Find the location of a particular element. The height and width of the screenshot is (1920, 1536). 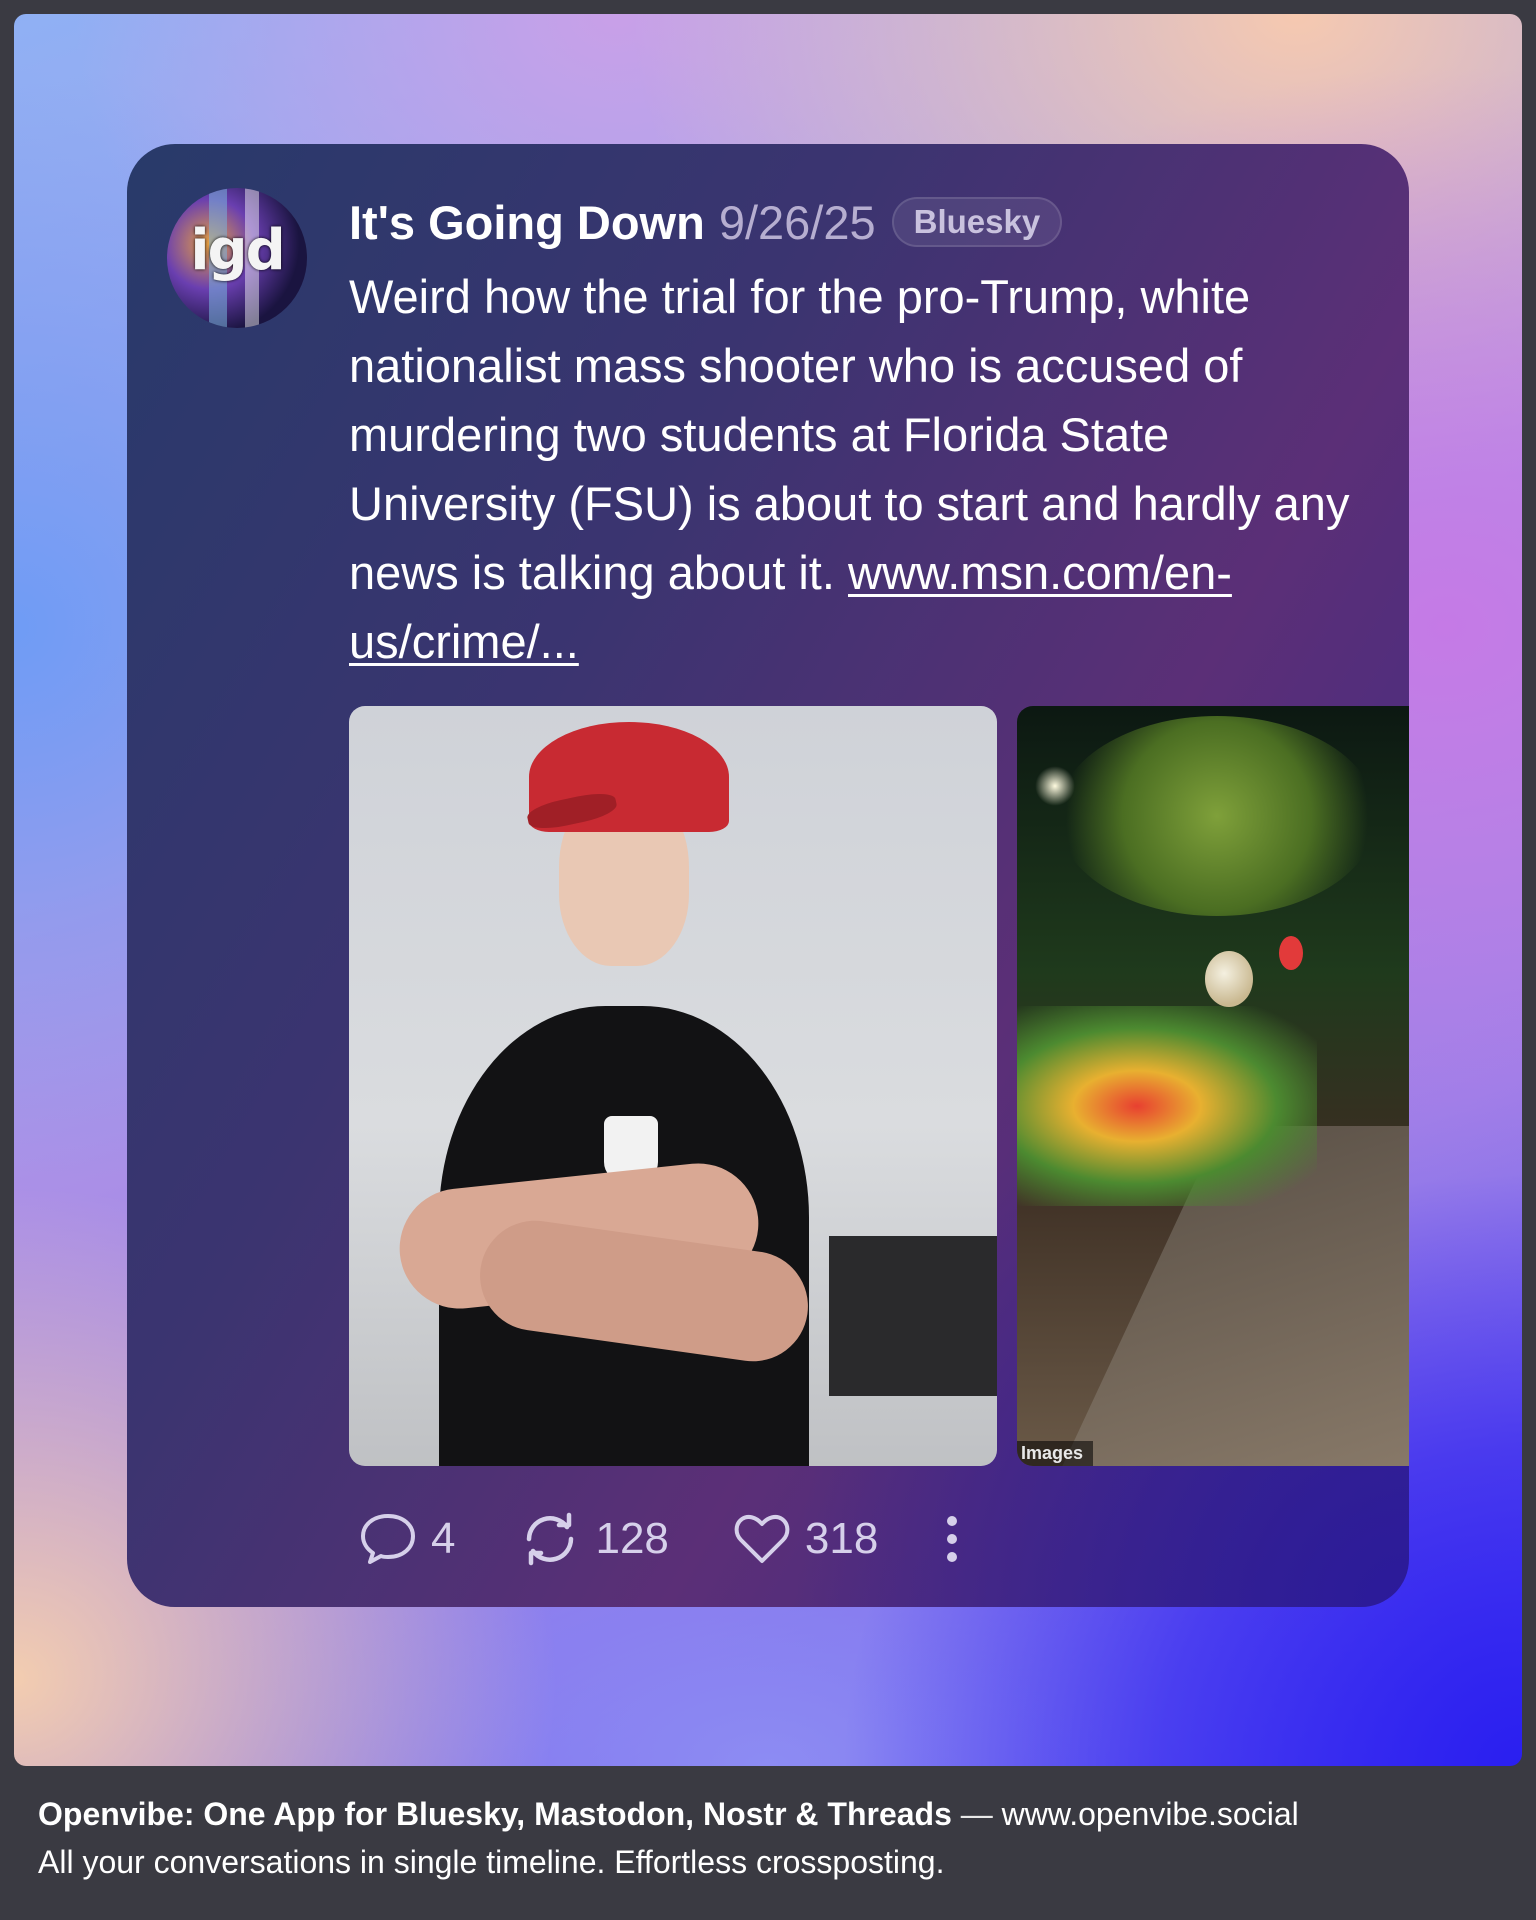

footer-url: www.openvibe.social is located at coordinates (1150, 1814).